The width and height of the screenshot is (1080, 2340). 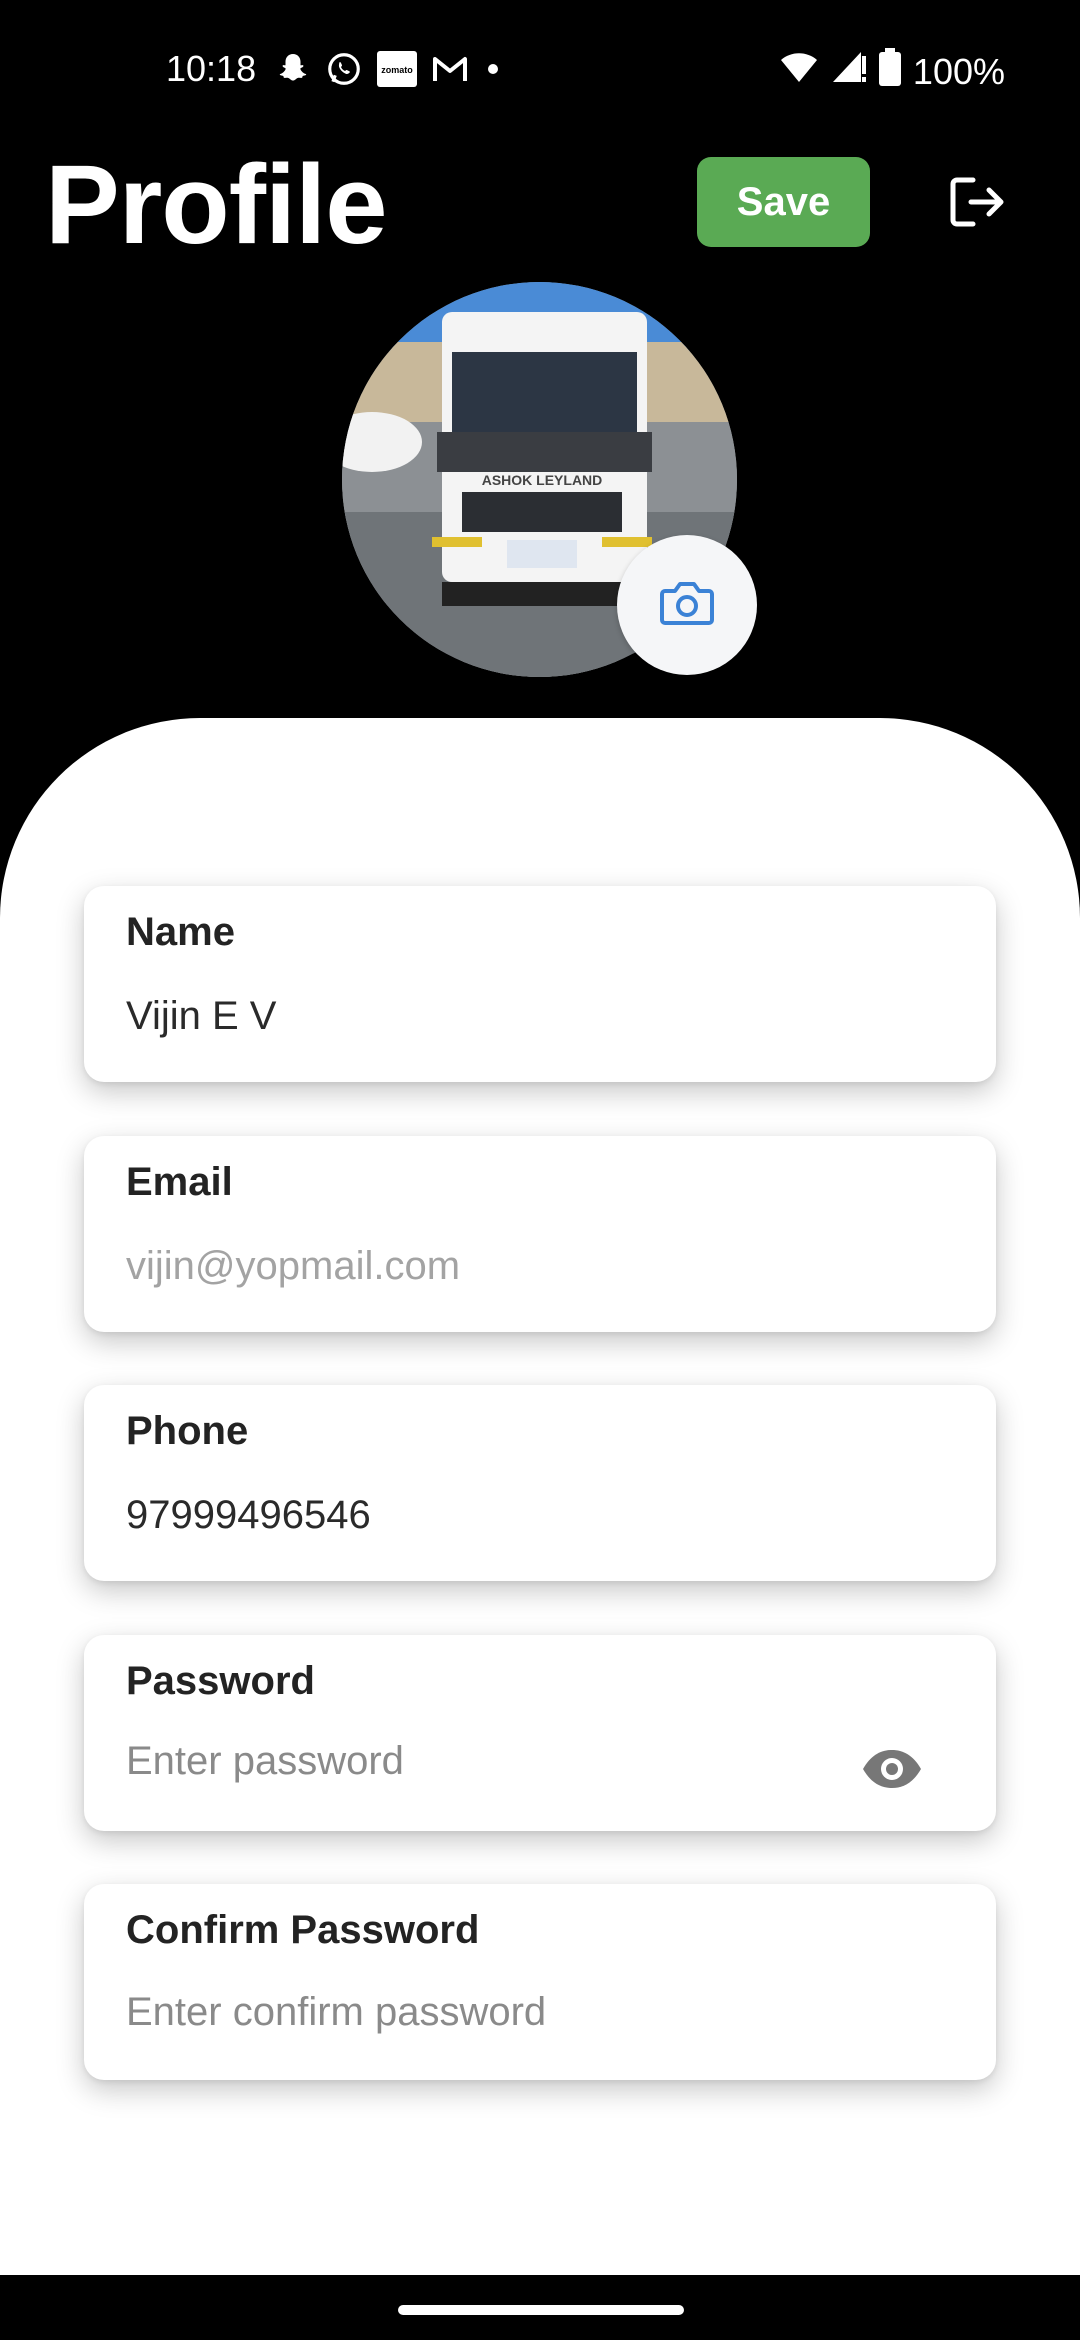 What do you see at coordinates (496, 1761) in the screenshot?
I see `password-input: Enter password` at bounding box center [496, 1761].